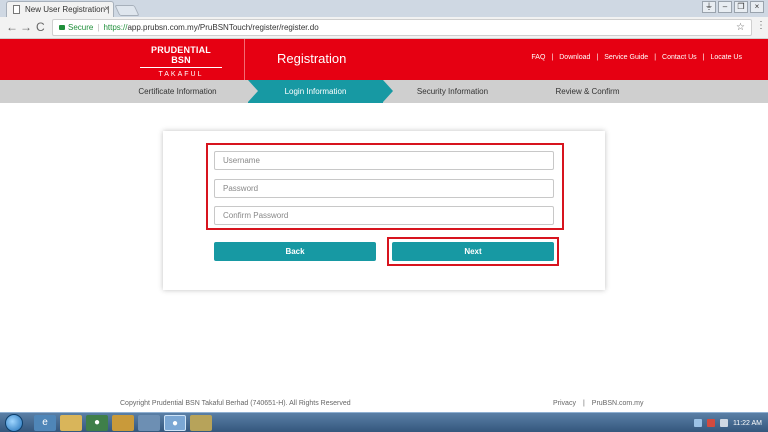 The width and height of the screenshot is (768, 432). Describe the element at coordinates (62, 27) in the screenshot. I see `lock-icon` at that location.